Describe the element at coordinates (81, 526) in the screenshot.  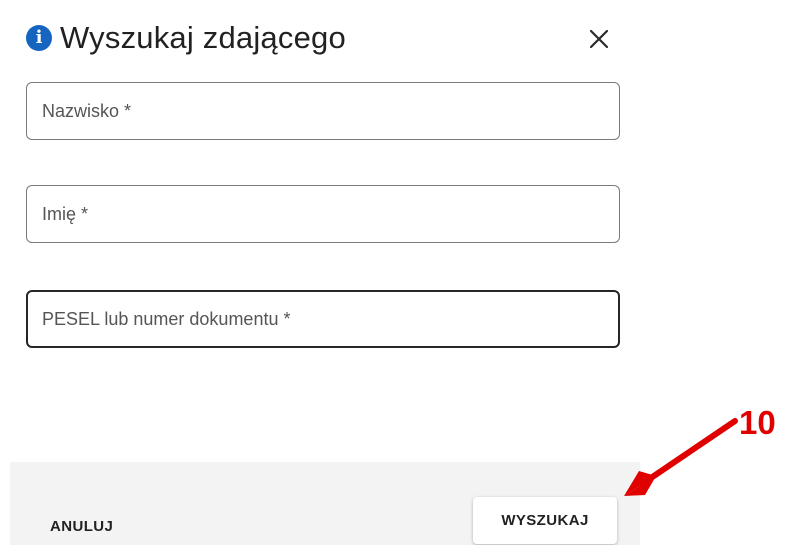
I see `cancel-button: ANULUJ` at that location.